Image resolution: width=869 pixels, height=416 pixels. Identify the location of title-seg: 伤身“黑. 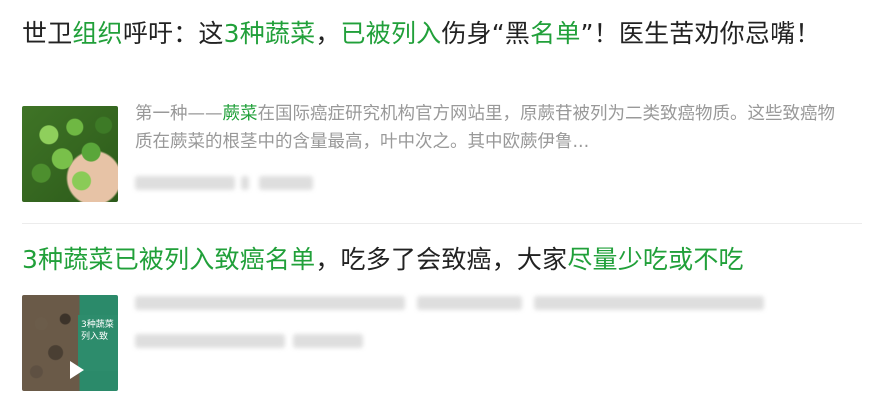
(486, 33).